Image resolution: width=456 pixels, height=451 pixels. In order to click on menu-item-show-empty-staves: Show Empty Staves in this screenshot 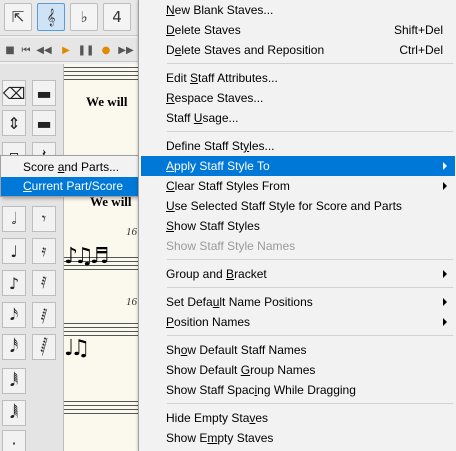, I will do `click(298, 438)`.